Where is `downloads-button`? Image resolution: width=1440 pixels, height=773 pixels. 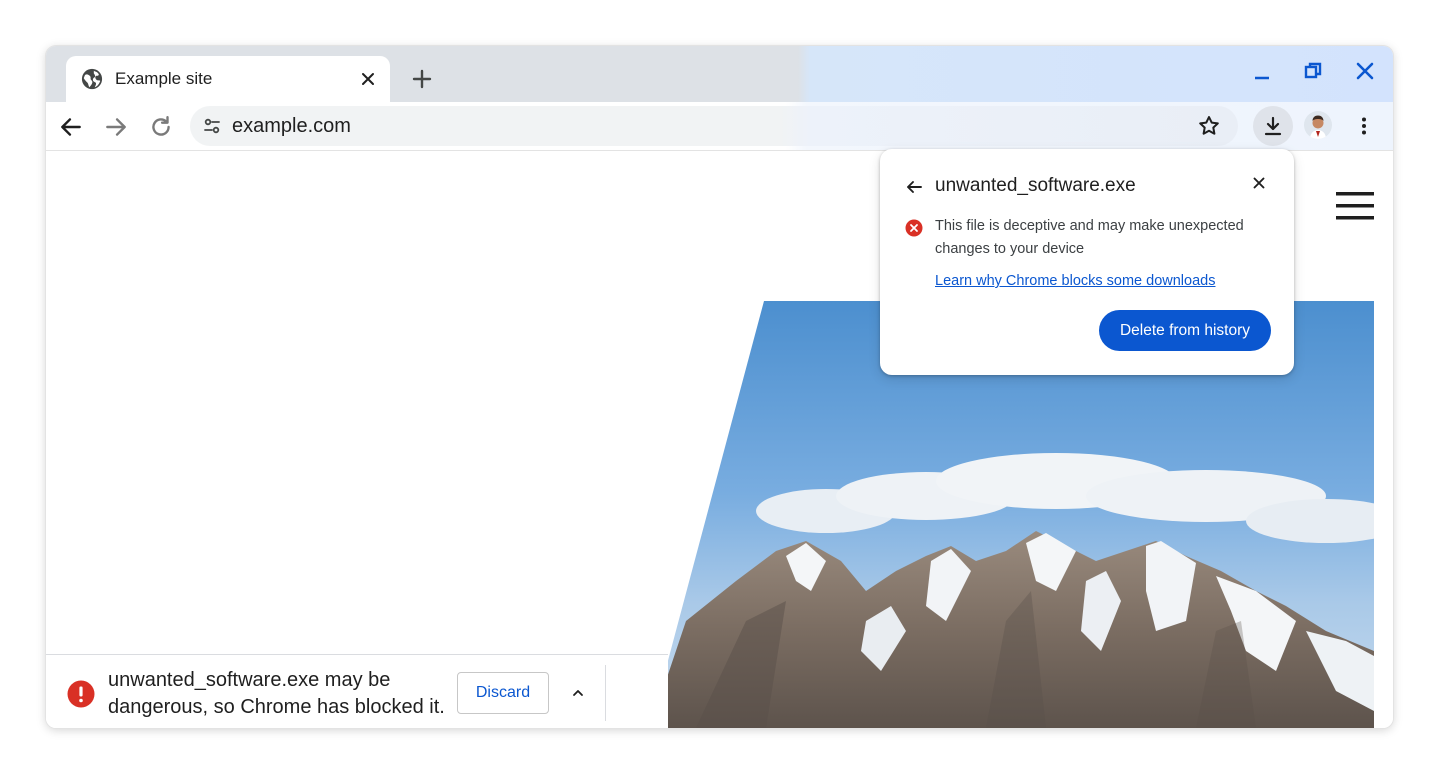
downloads-button is located at coordinates (1273, 126).